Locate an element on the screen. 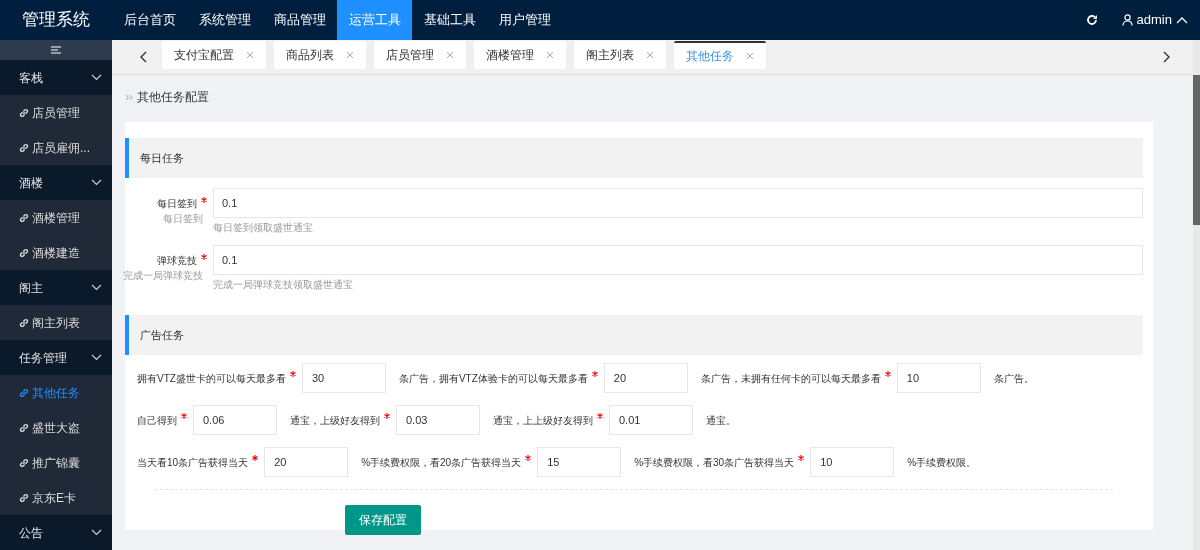 The image size is (1200, 550). user-menu: admin is located at coordinates (1154, 20).